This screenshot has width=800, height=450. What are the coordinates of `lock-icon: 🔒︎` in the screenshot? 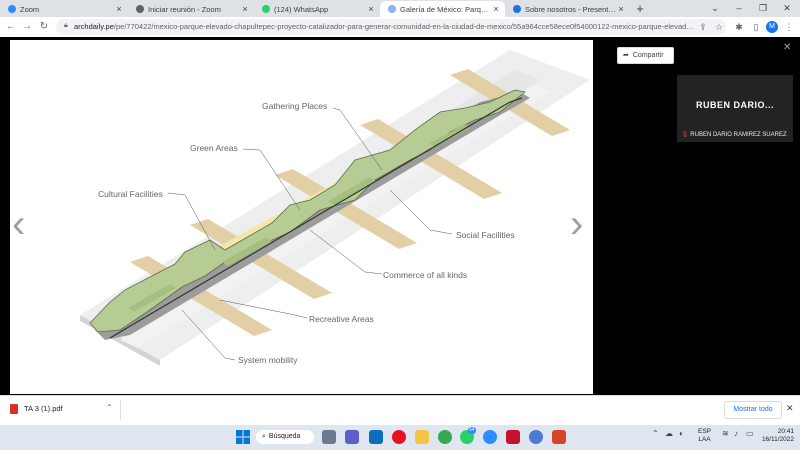 It's located at (67, 25).